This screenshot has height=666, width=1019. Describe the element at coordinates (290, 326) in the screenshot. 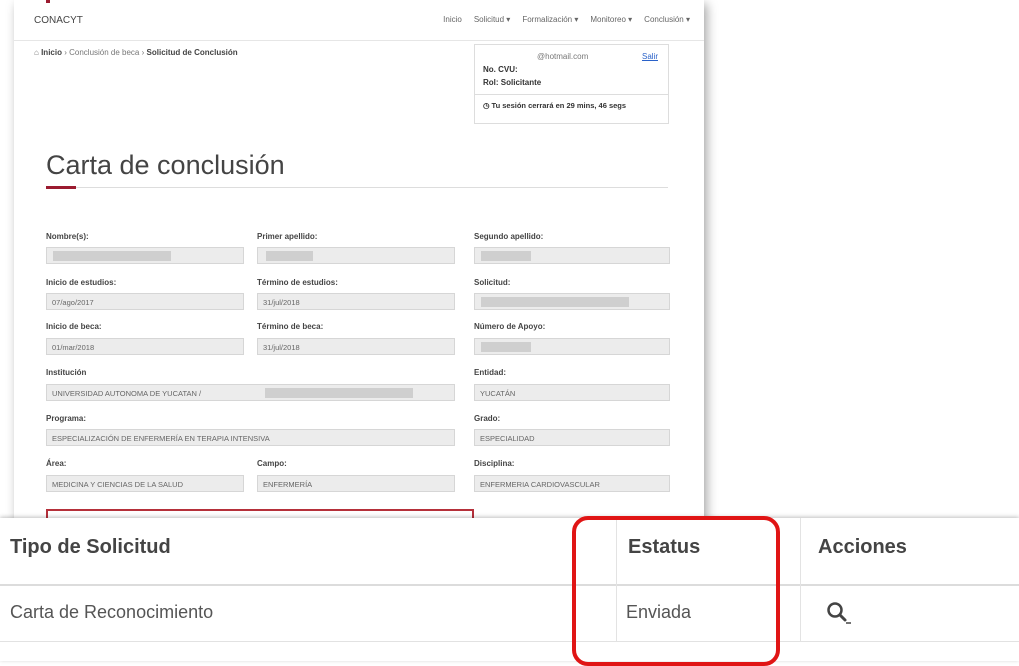

I see `termino-beca-label: Término de beca:` at that location.